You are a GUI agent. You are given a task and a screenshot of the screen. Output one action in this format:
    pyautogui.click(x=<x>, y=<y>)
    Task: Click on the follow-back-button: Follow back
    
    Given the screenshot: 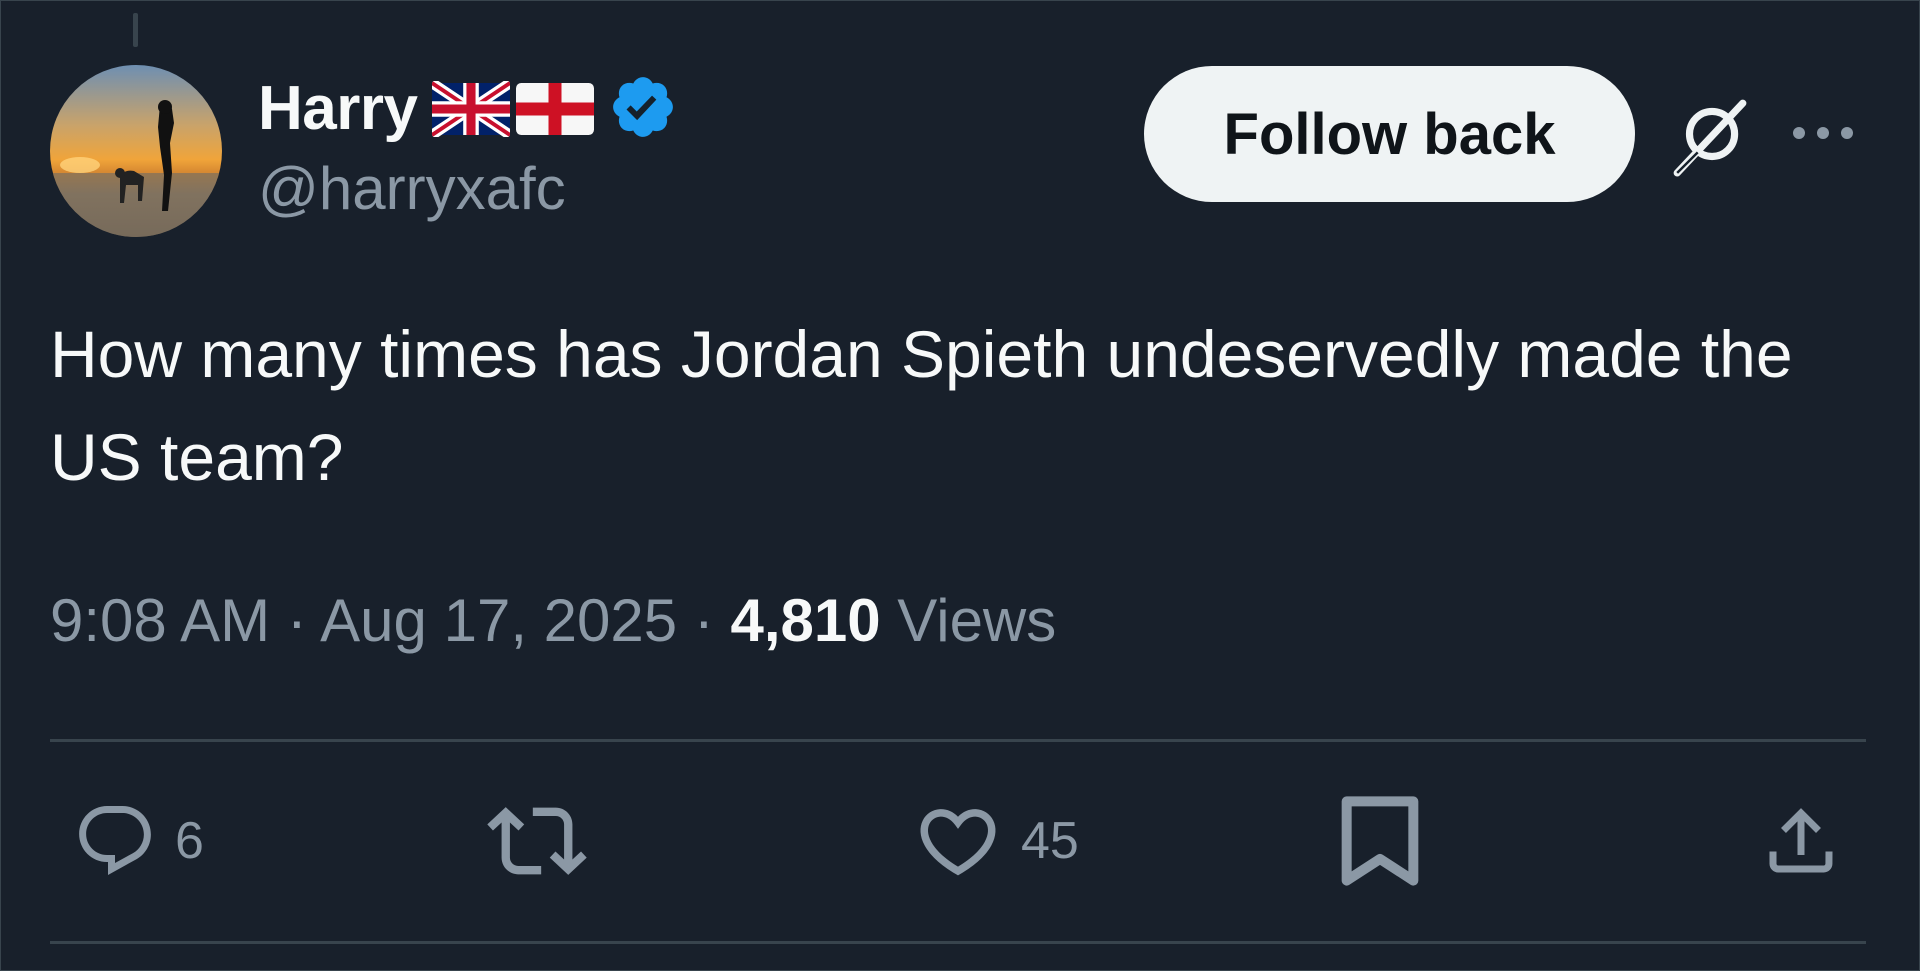 What is the action you would take?
    pyautogui.click(x=1389, y=134)
    